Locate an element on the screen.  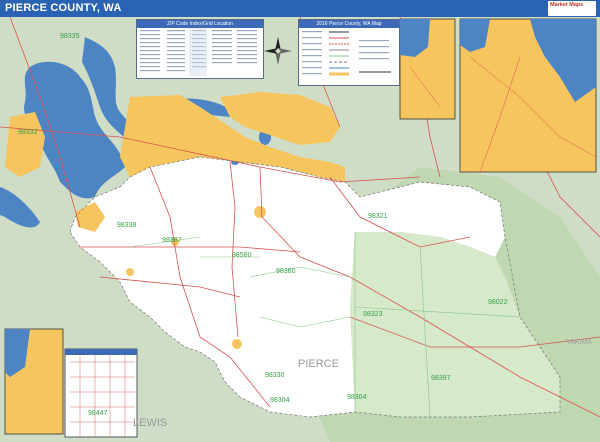
page-title: PIERCE COUNTY, WA is located at coordinates (63, 8).